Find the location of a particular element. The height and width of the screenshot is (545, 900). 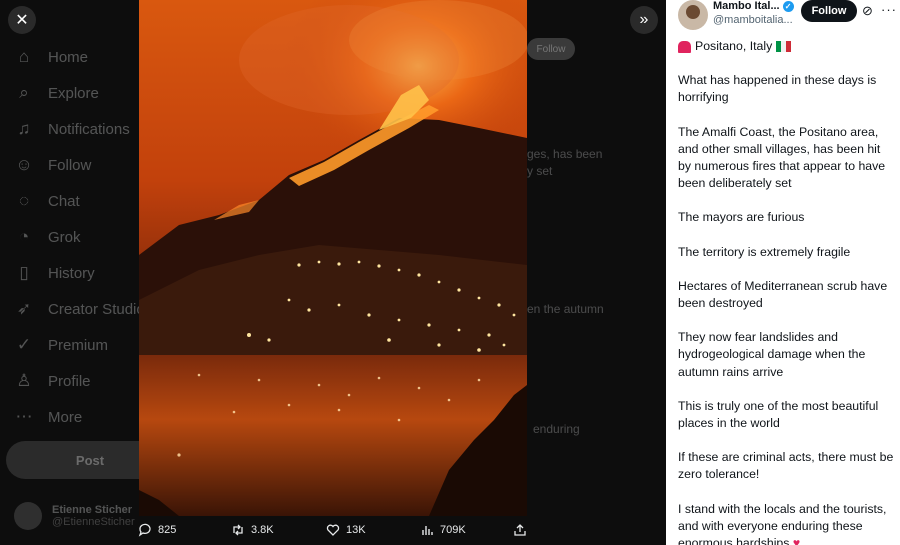

share-icon is located at coordinates (520, 530).